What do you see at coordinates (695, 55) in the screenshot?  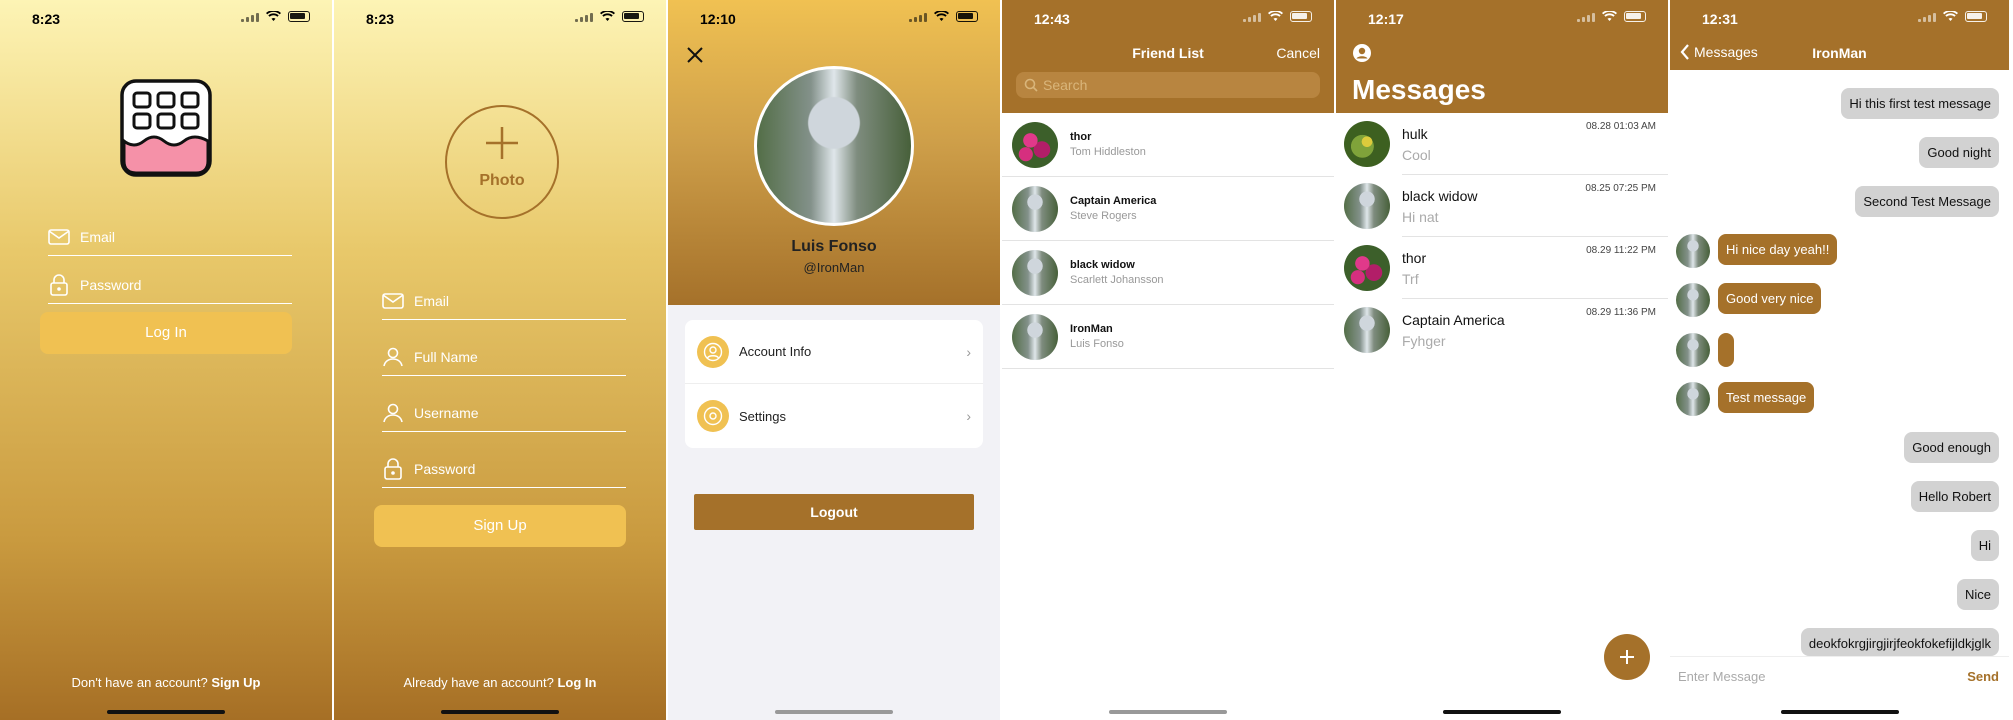 I see `close-icon` at bounding box center [695, 55].